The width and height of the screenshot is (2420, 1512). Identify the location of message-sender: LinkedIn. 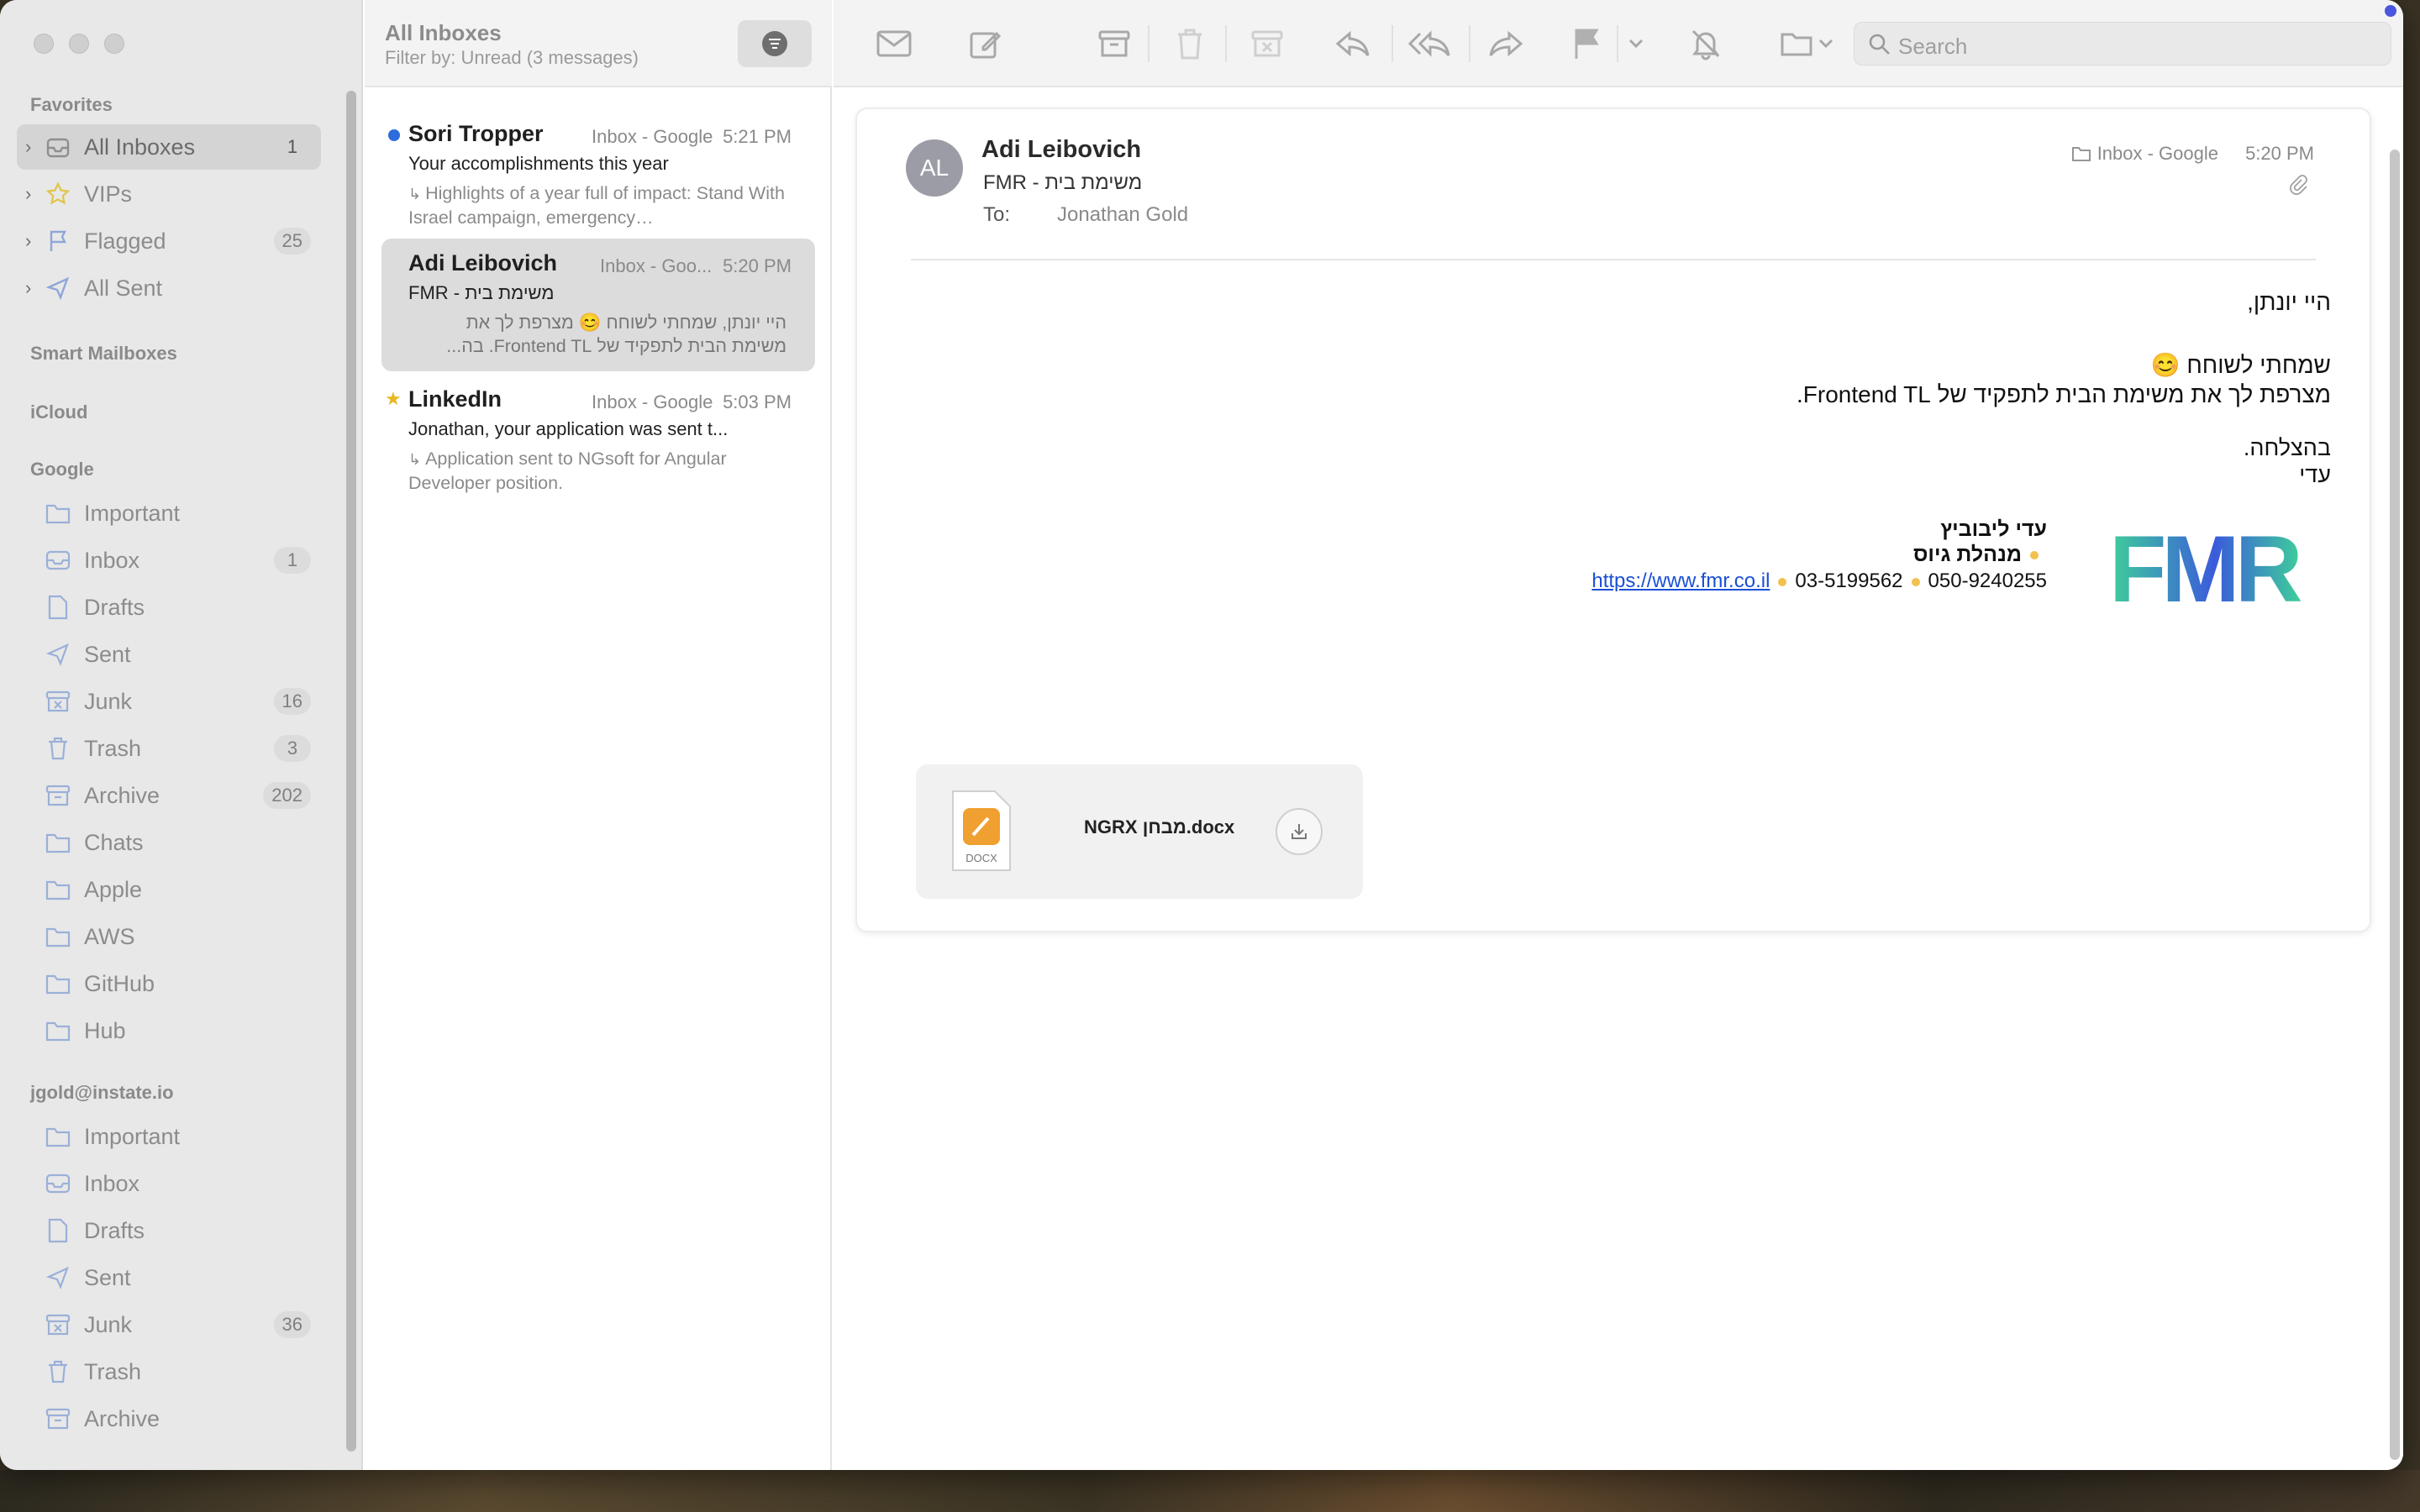
(455, 399).